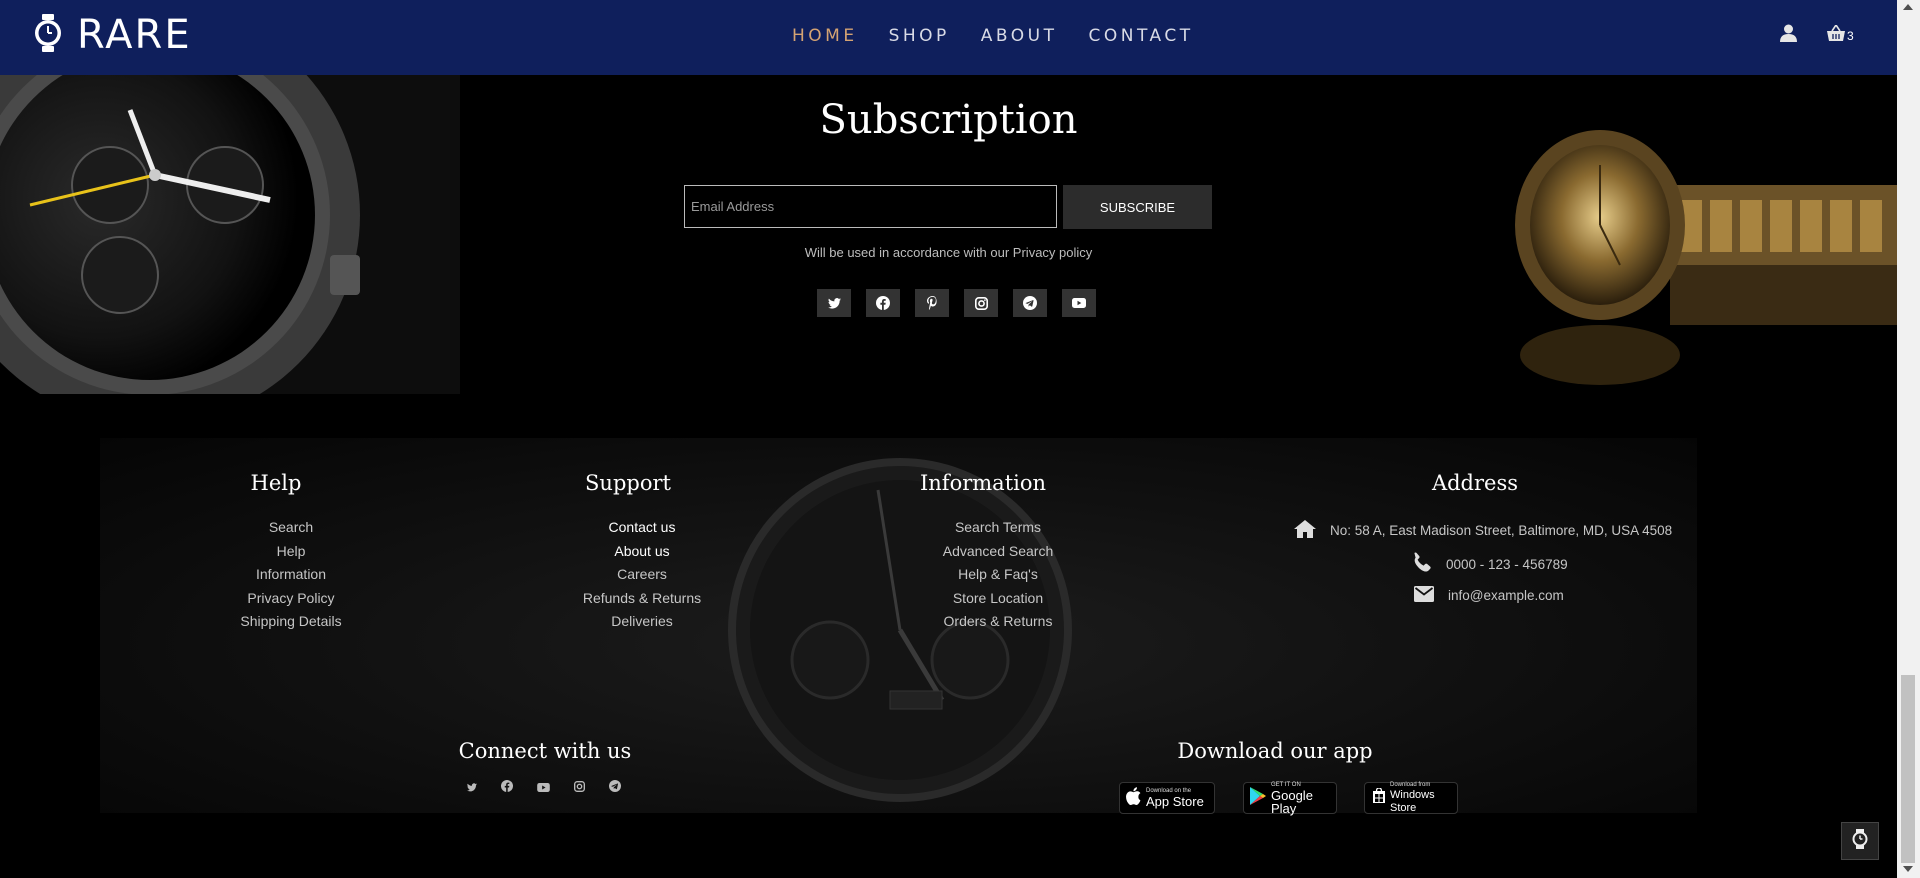 This screenshot has height=878, width=1920. What do you see at coordinates (291, 599) in the screenshot?
I see `link-privacy-policy: Privacy Policy` at bounding box center [291, 599].